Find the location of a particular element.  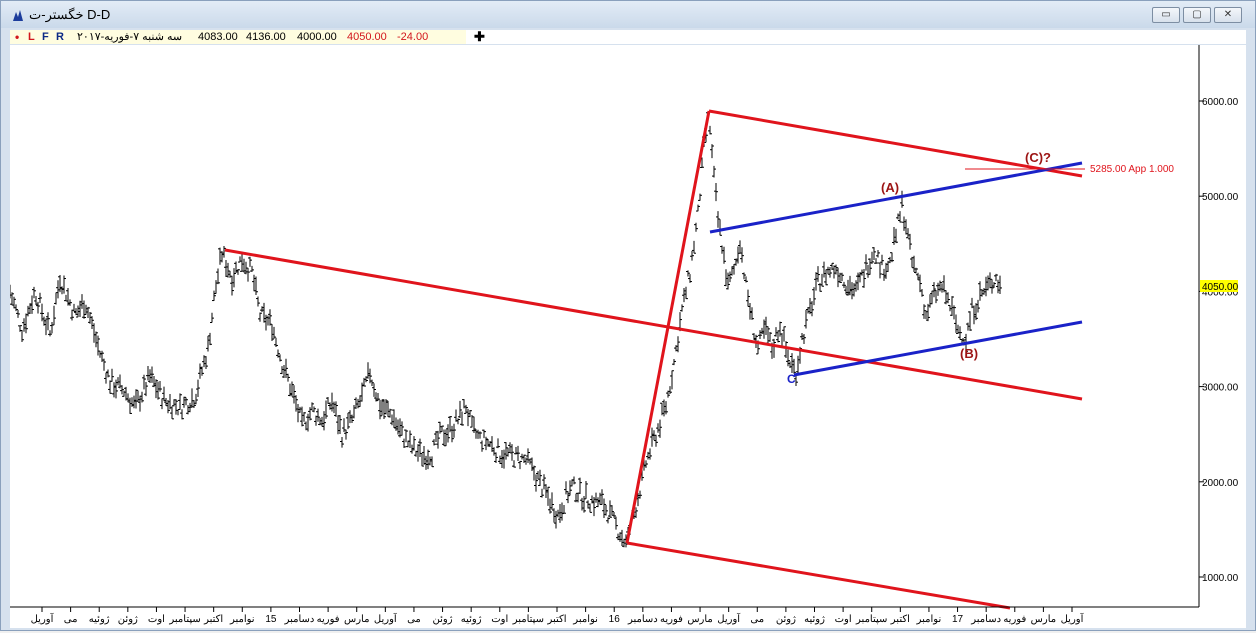

y-tick-label: 1000.00 is located at coordinates (1220, 578).